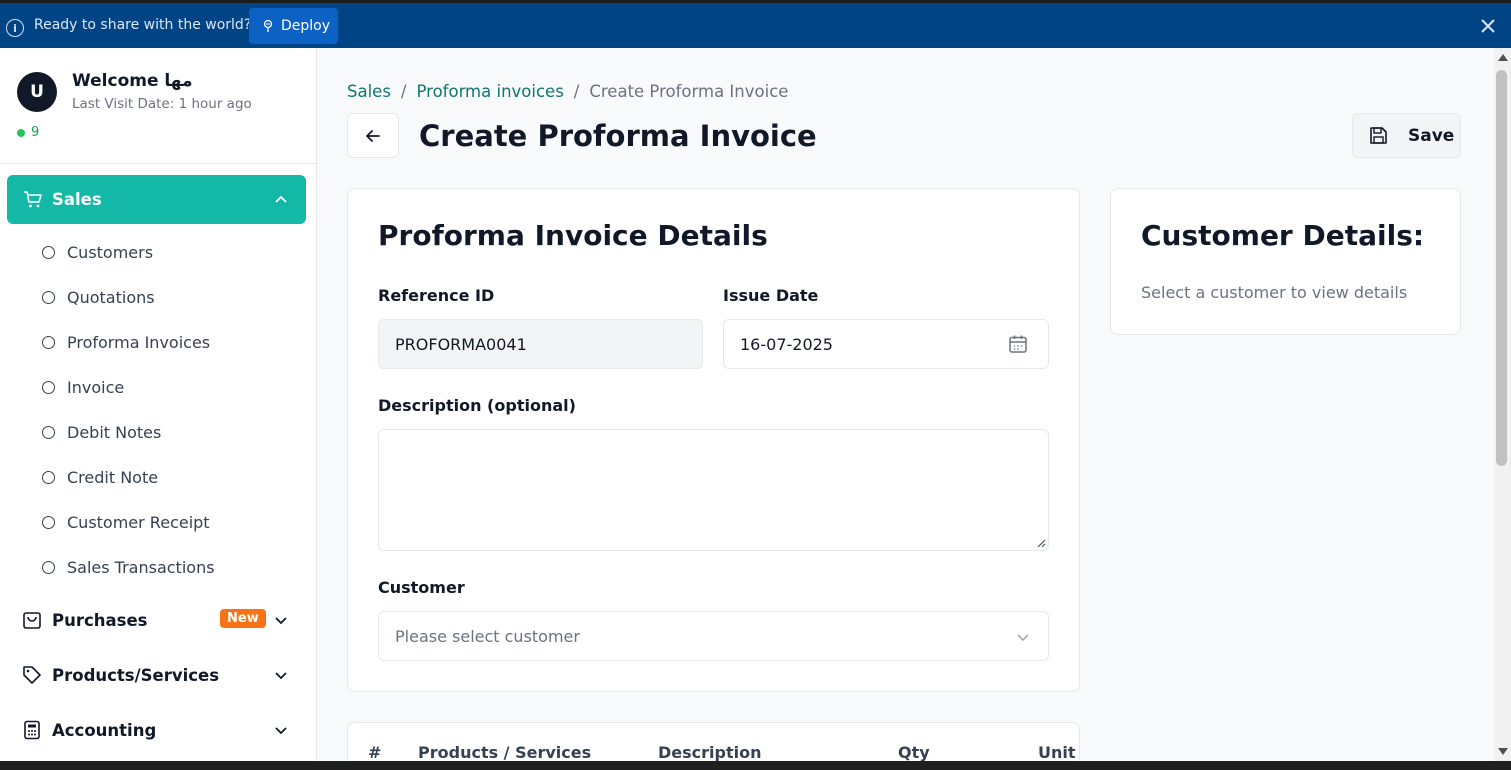 Image resolution: width=1511 pixels, height=770 pixels. I want to click on save-icon, so click(1378, 135).